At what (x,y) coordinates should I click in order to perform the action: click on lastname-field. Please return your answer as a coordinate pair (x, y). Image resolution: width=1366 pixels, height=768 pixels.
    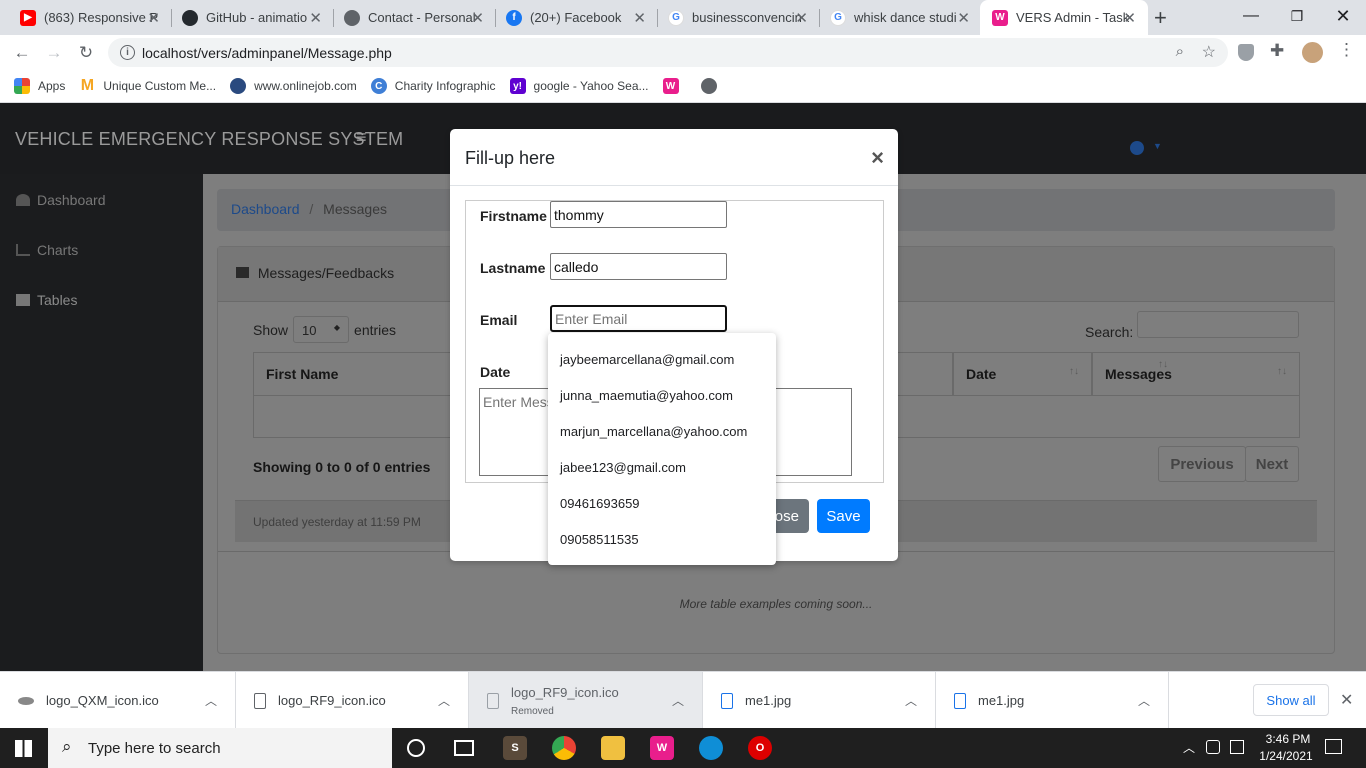
    Looking at the image, I should click on (638, 266).